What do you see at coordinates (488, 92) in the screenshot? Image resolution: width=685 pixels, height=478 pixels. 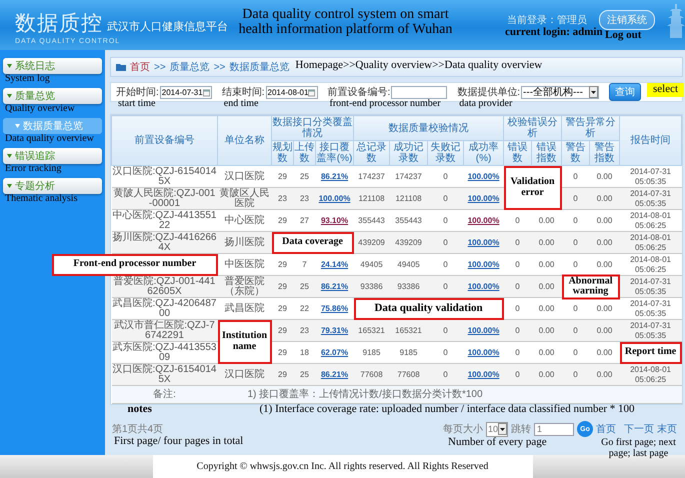 I see `filter-label: 数据提供单位:` at bounding box center [488, 92].